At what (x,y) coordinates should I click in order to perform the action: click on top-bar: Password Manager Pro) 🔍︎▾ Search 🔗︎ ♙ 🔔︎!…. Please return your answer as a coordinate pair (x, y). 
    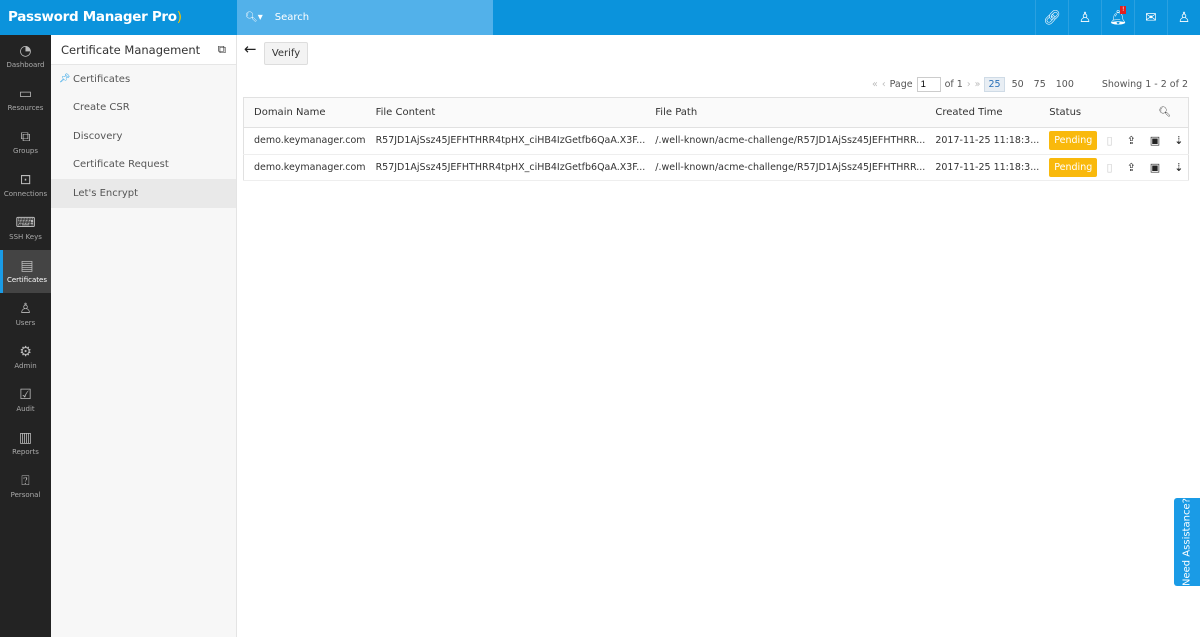
    Looking at the image, I should click on (600, 17).